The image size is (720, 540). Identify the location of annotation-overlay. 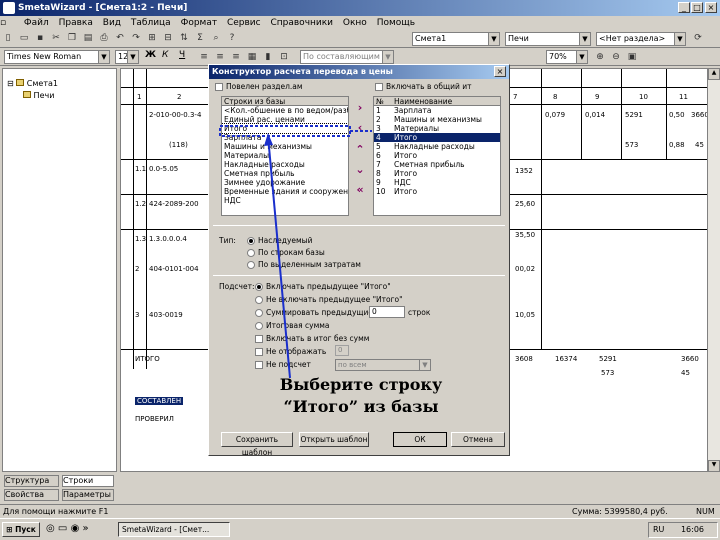
(295, 252).